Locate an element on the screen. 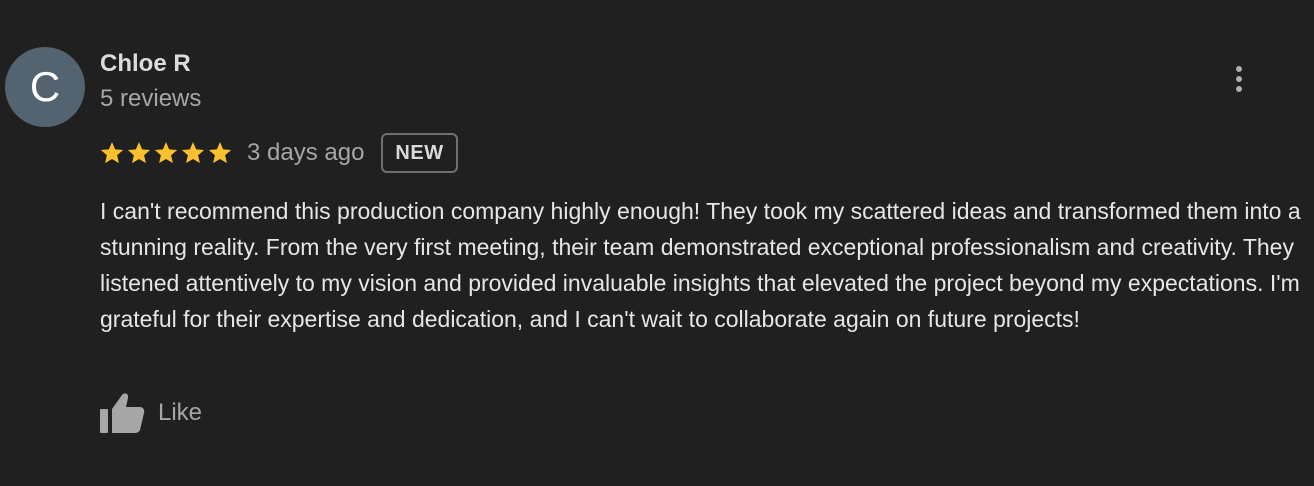  like-button: Like is located at coordinates (150, 413).